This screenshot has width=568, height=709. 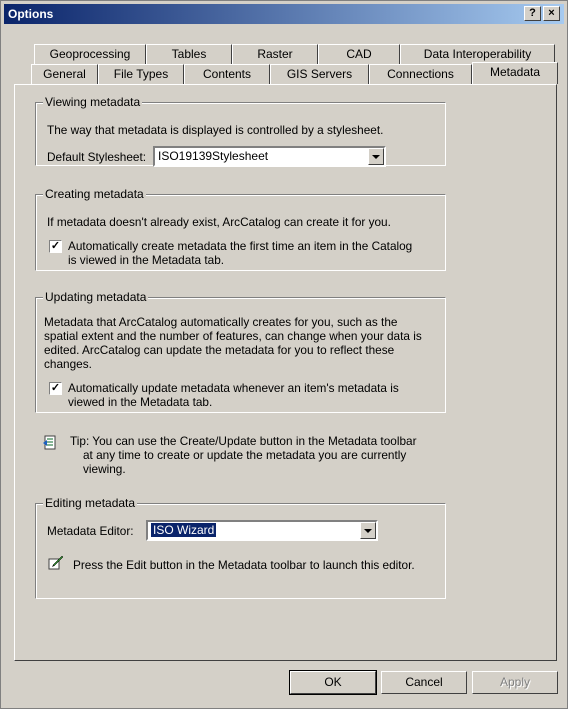 I want to click on edit-pencil-icon, so click(x=56, y=562).